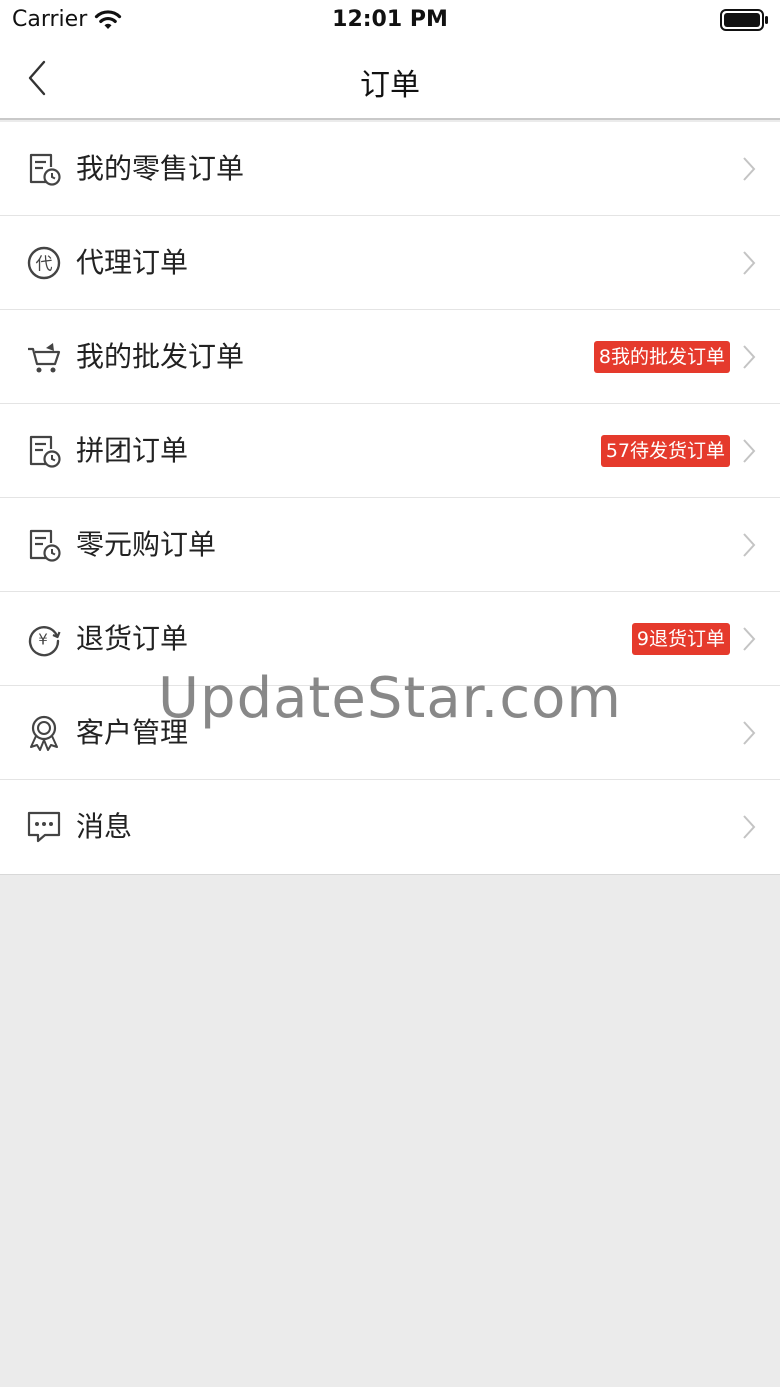 The width and height of the screenshot is (780, 1387). I want to click on menu-item-zero-yuan-orders: 零元购订单, so click(390, 545).